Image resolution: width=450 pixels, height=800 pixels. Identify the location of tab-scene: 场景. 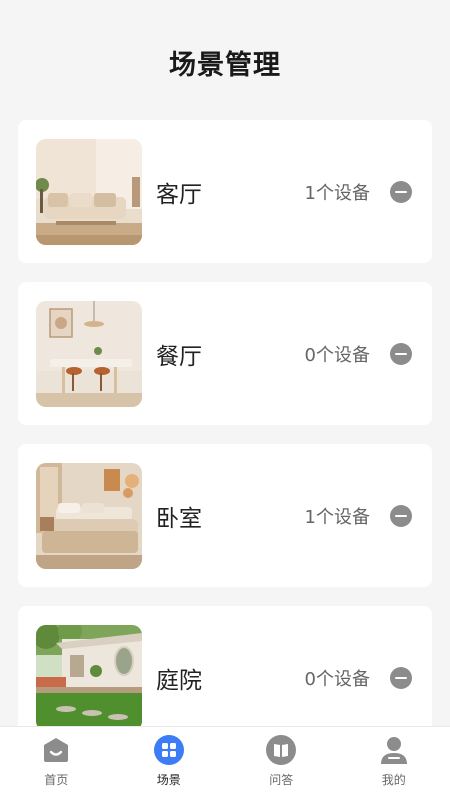
(169, 763).